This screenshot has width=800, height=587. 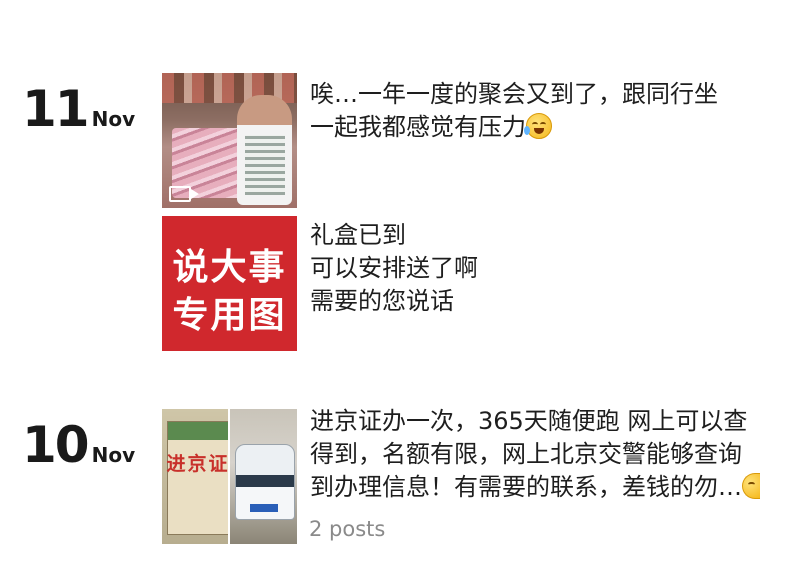 What do you see at coordinates (382, 301) in the screenshot?
I see `post-text-line: 需要的您说话` at bounding box center [382, 301].